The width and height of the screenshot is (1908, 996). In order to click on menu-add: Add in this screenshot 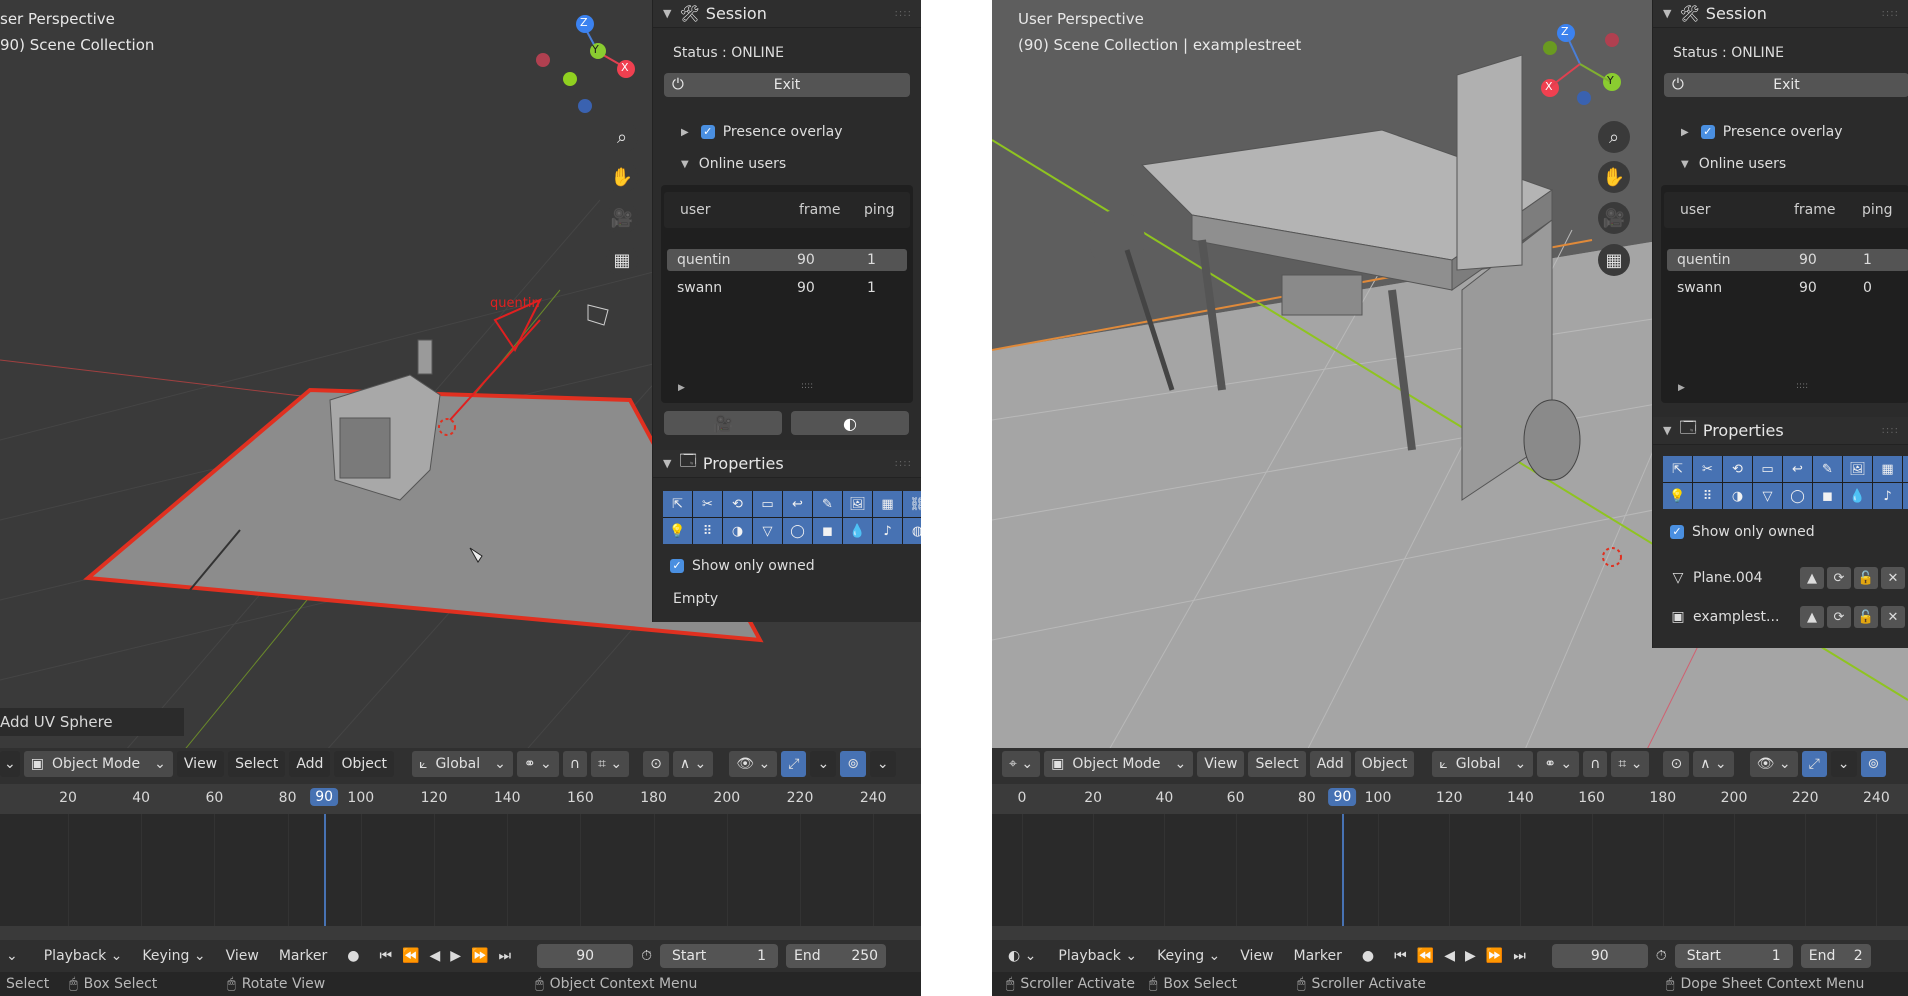, I will do `click(310, 764)`.